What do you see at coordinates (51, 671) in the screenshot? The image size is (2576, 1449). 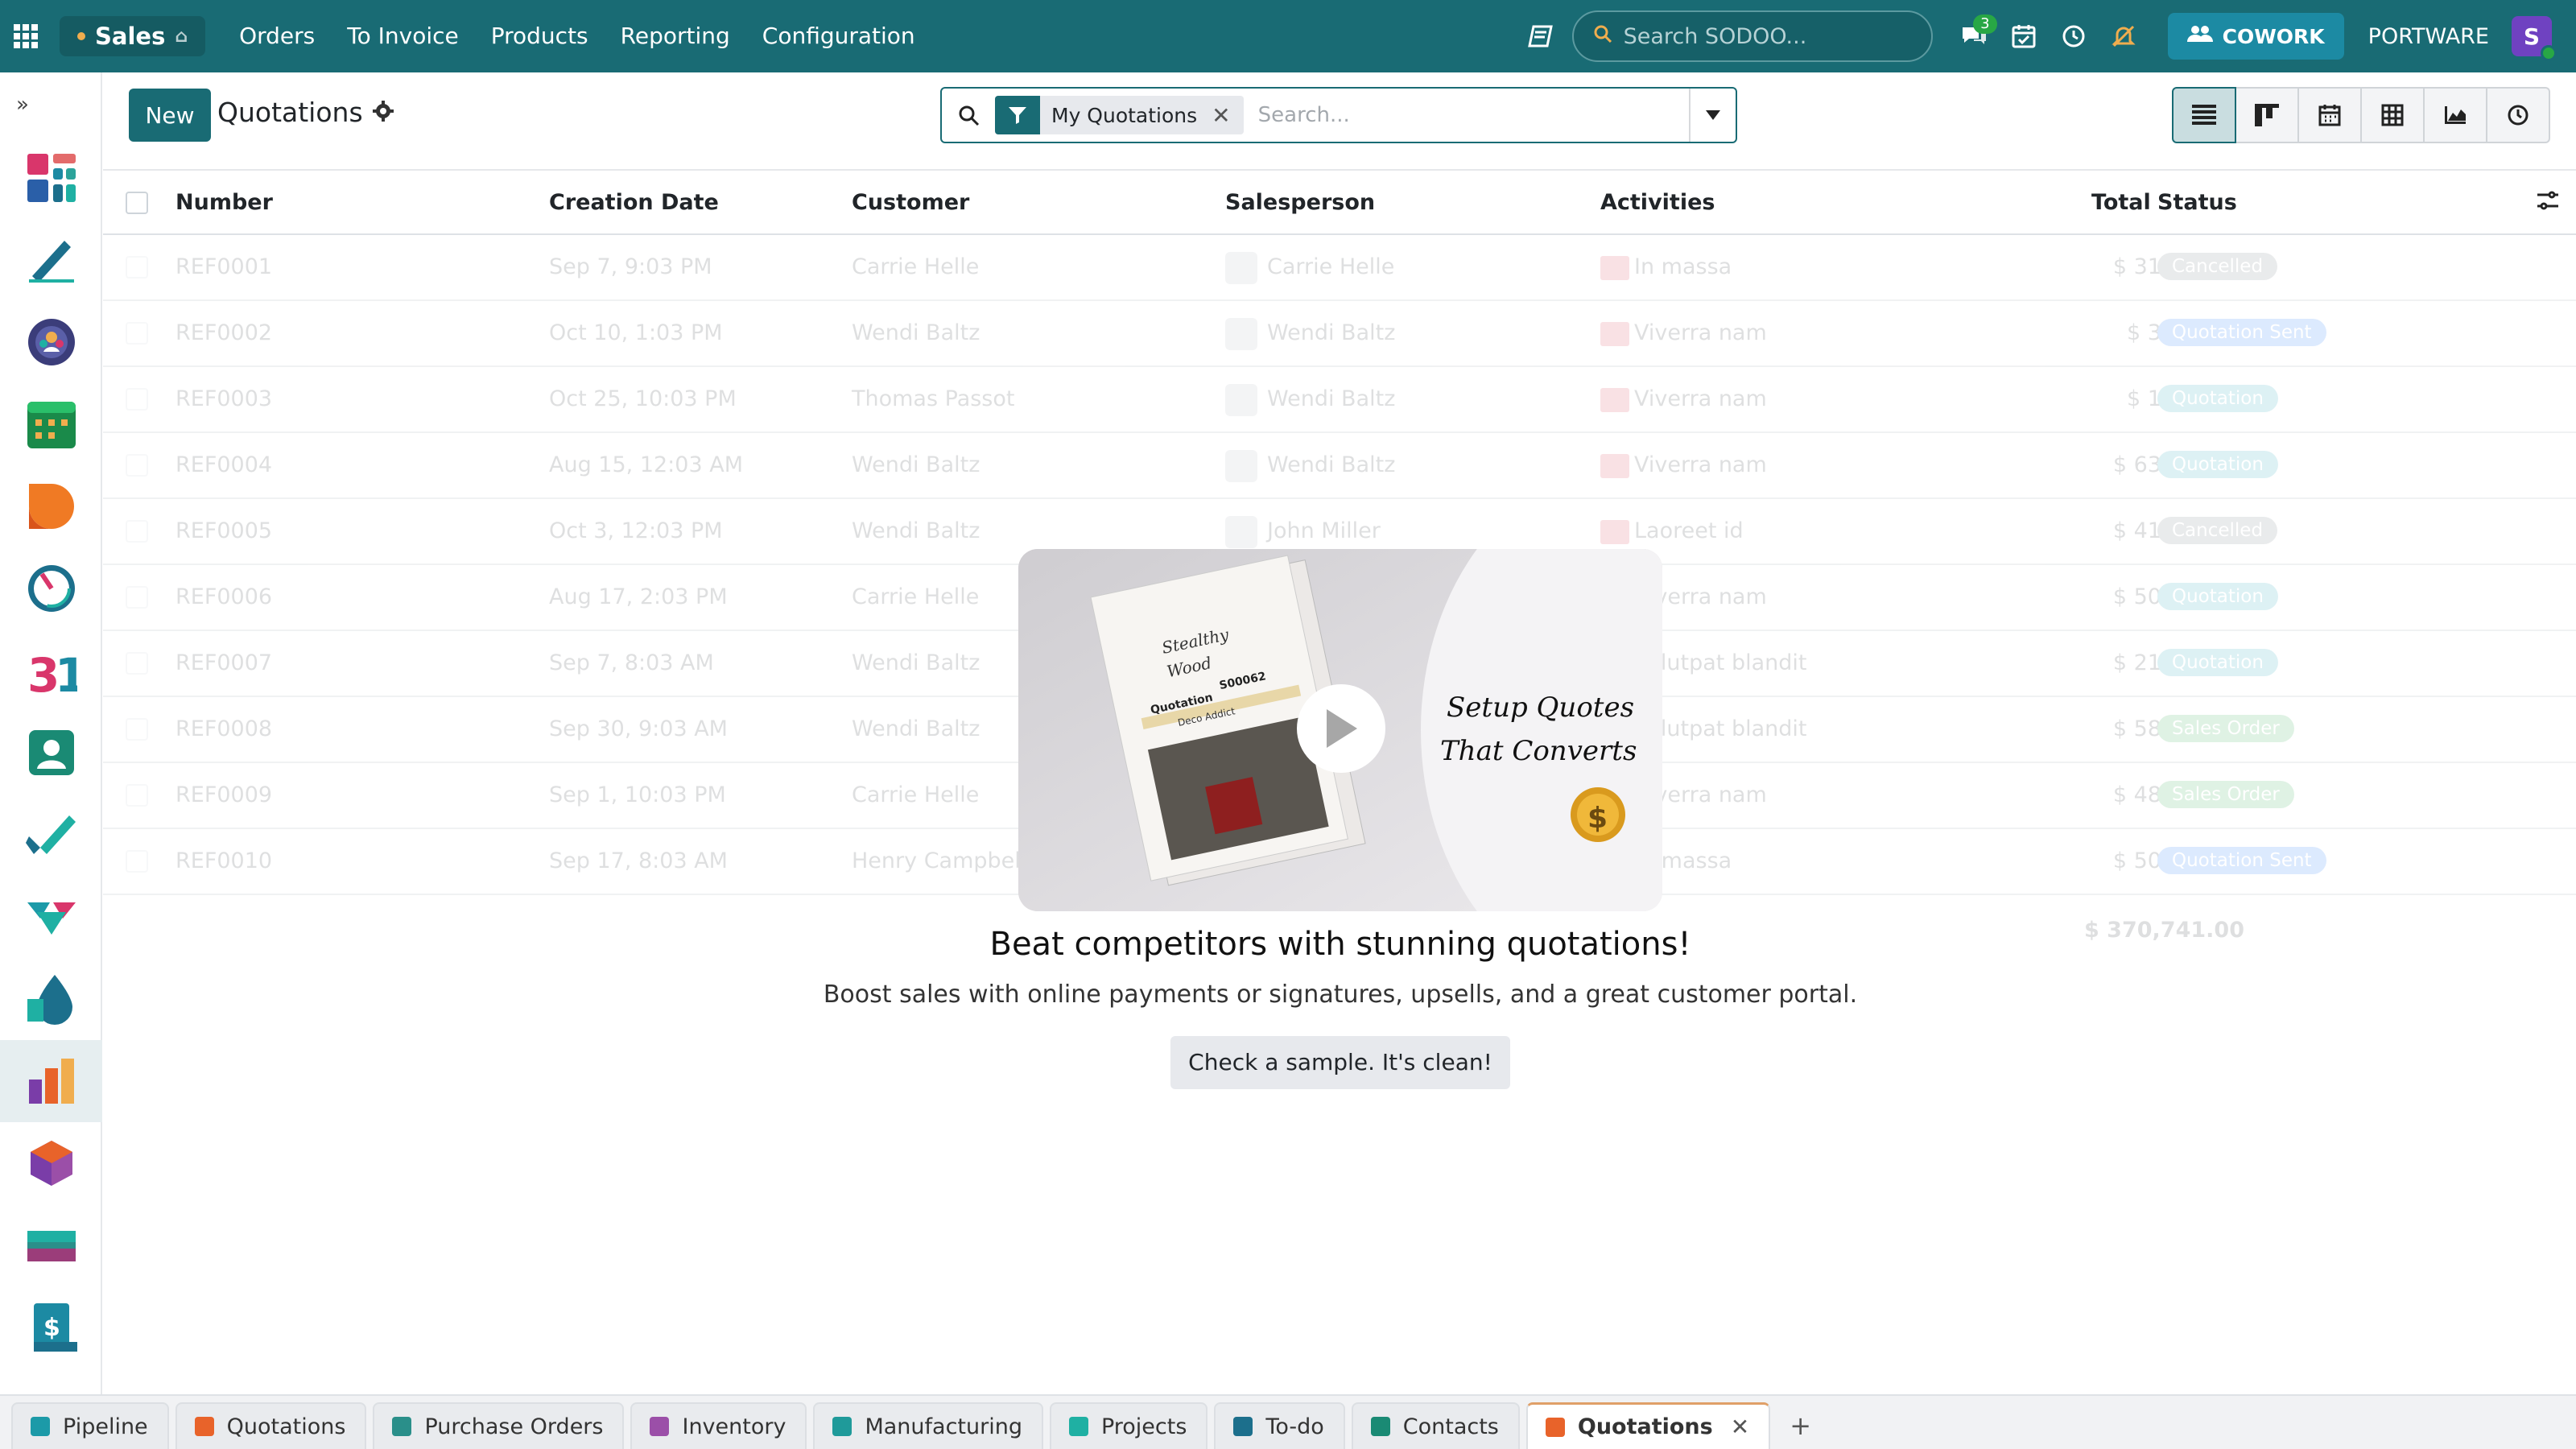 I see `sidebar-app-calendar-31: 31` at bounding box center [51, 671].